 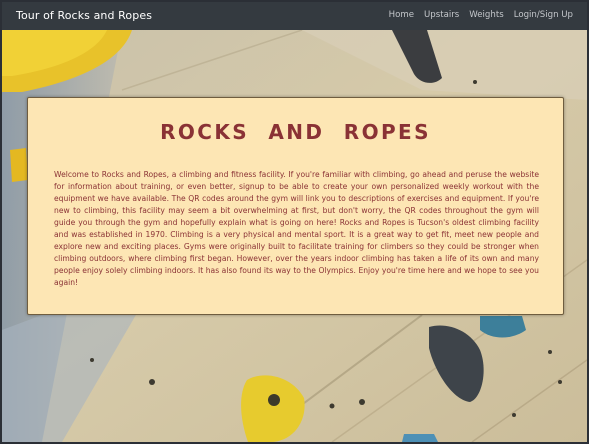 I want to click on nav-link-login-signup: Login/Sign Up, so click(x=543, y=15).